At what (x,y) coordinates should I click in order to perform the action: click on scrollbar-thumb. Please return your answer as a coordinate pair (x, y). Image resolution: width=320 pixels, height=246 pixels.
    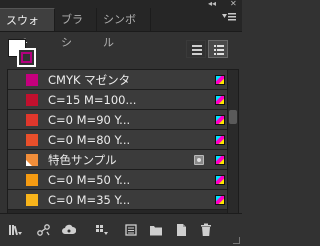
    Looking at the image, I should click on (233, 117).